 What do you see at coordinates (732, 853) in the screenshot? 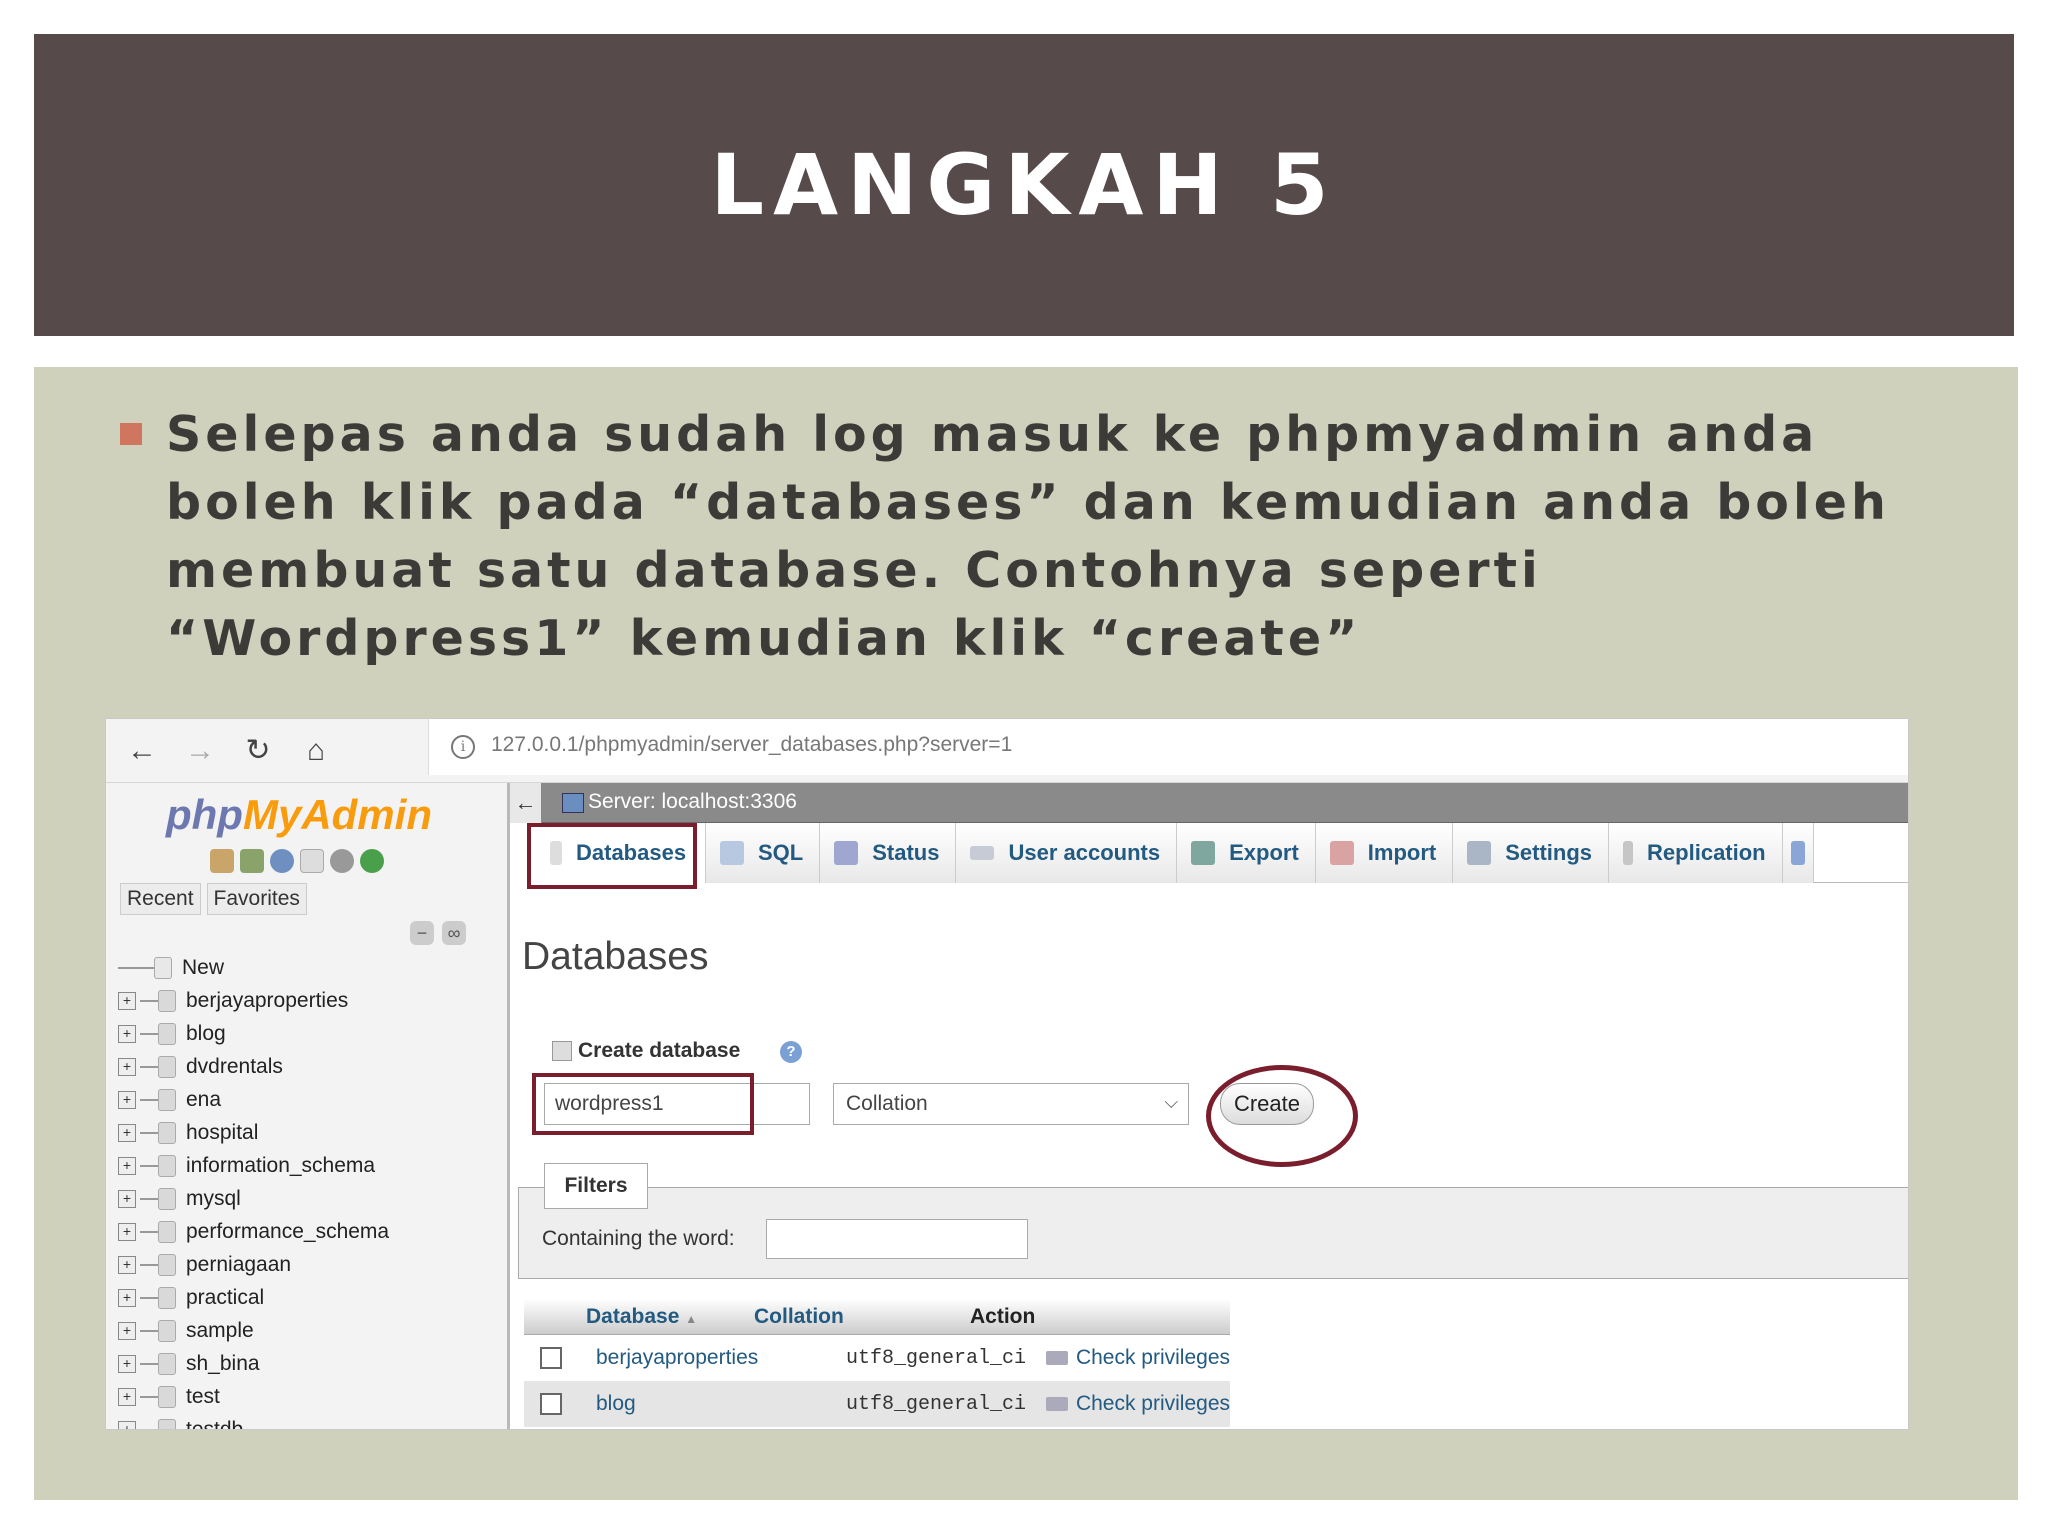
I see `sql-icon` at bounding box center [732, 853].